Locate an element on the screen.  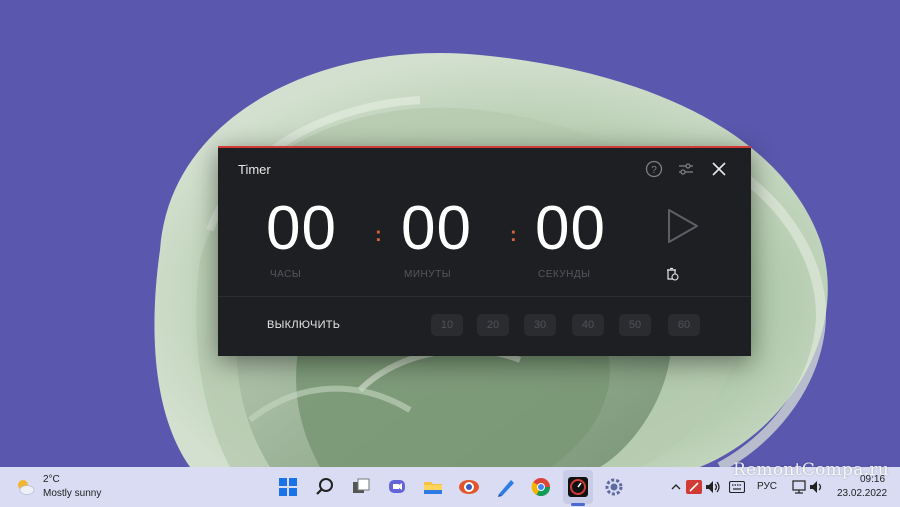
task-view-icon is located at coordinates (361, 487).